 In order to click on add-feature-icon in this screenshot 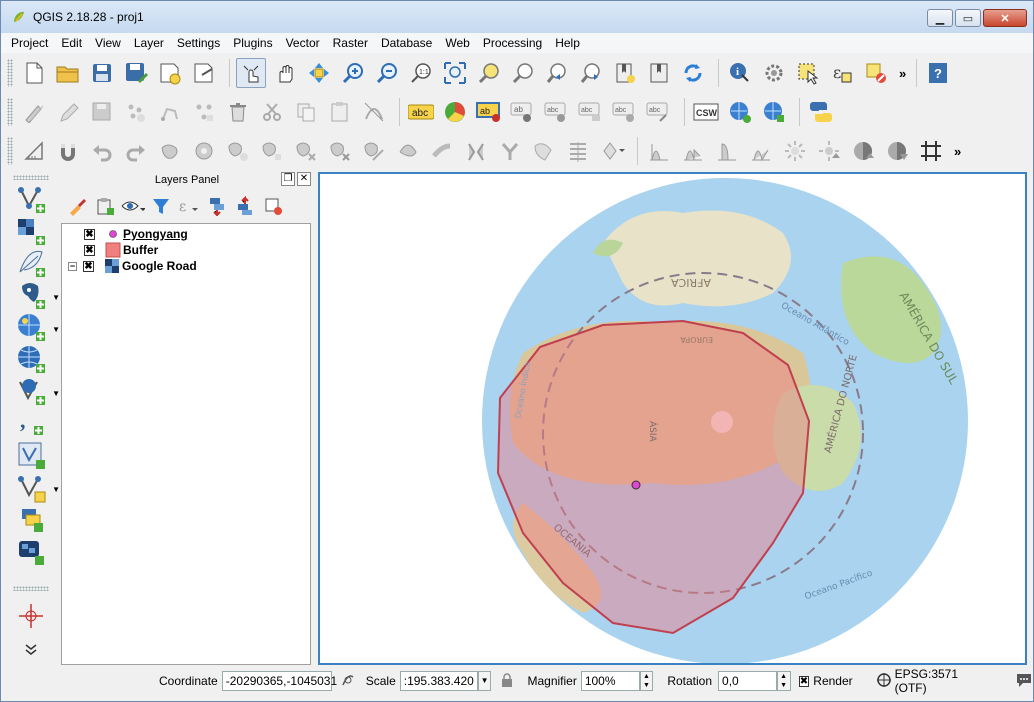, I will do `click(136, 112)`.